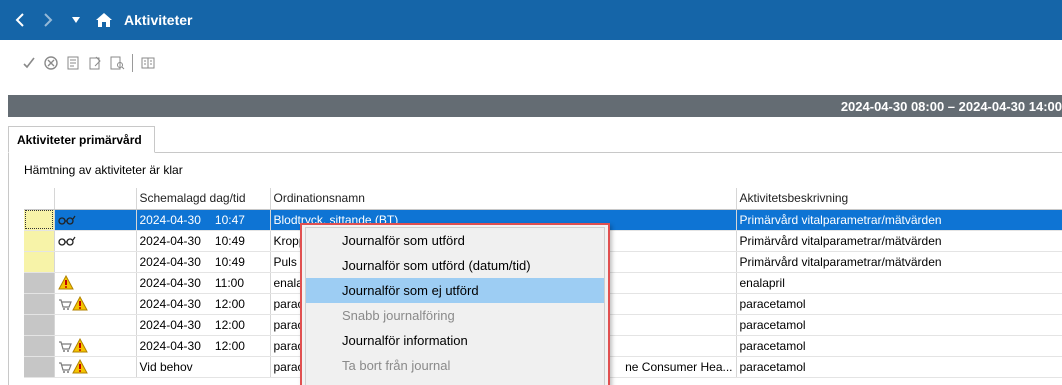  Describe the element at coordinates (95, 199) in the screenshot. I see `column-header-icon` at that location.